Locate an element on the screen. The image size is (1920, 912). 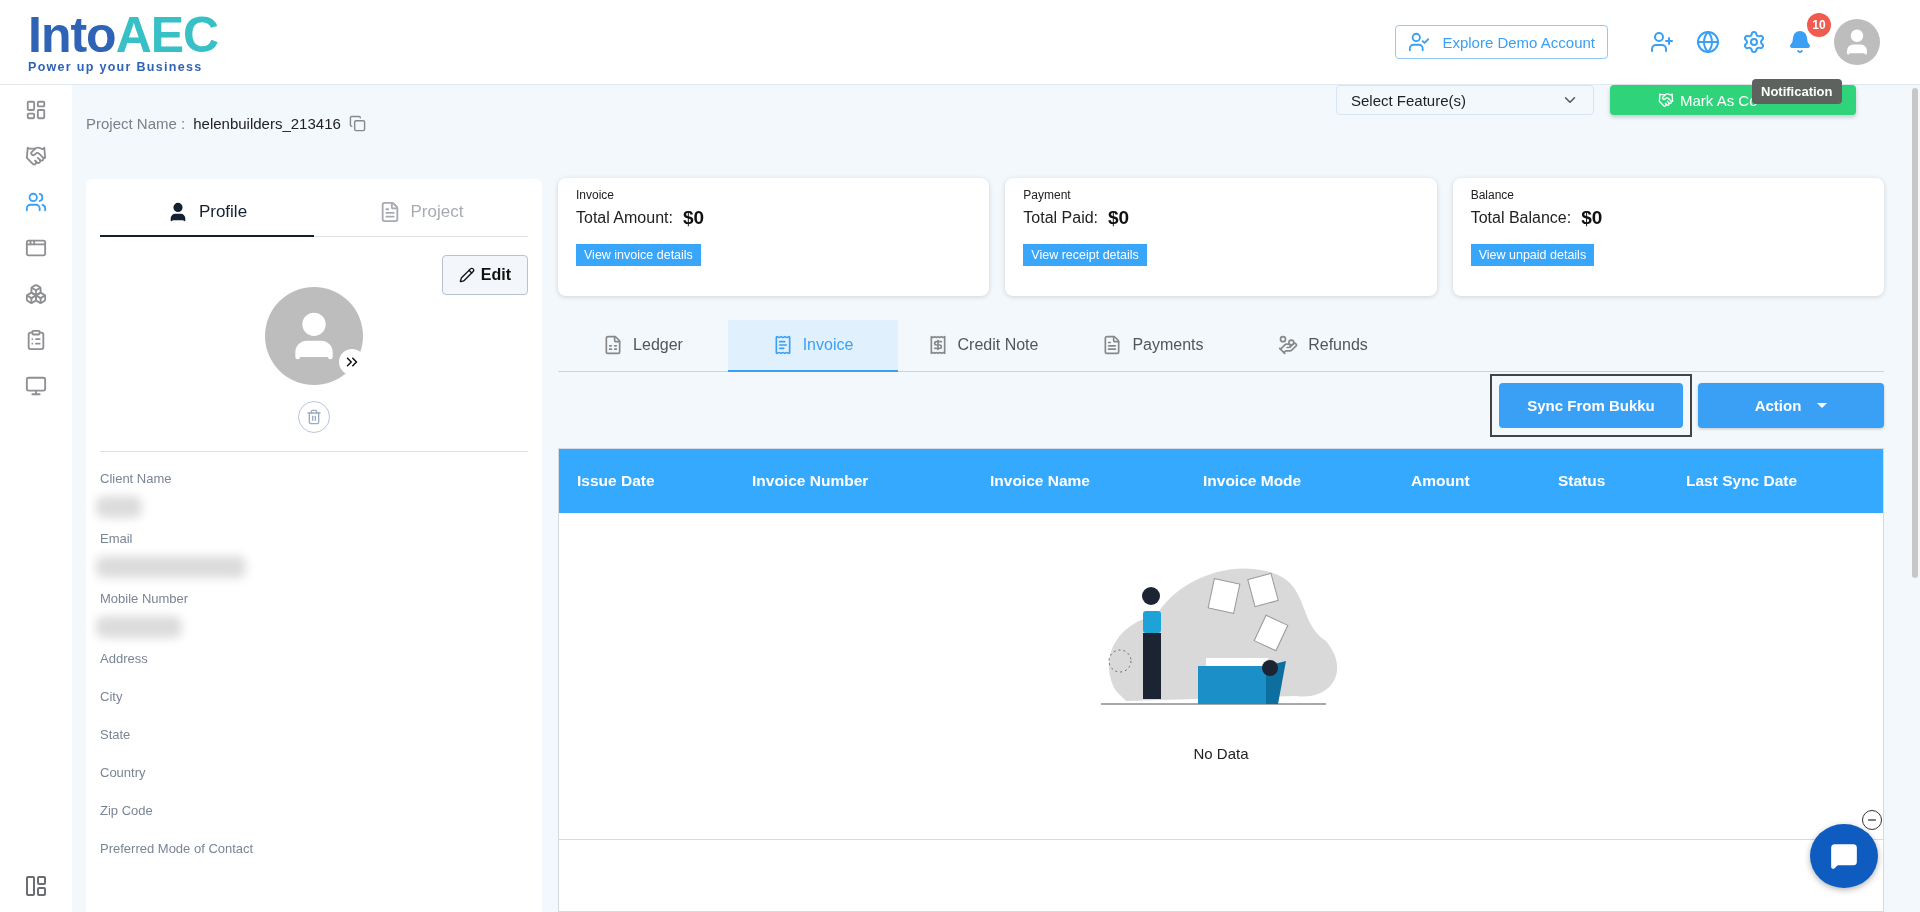
field-label: Country is located at coordinates (123, 774).